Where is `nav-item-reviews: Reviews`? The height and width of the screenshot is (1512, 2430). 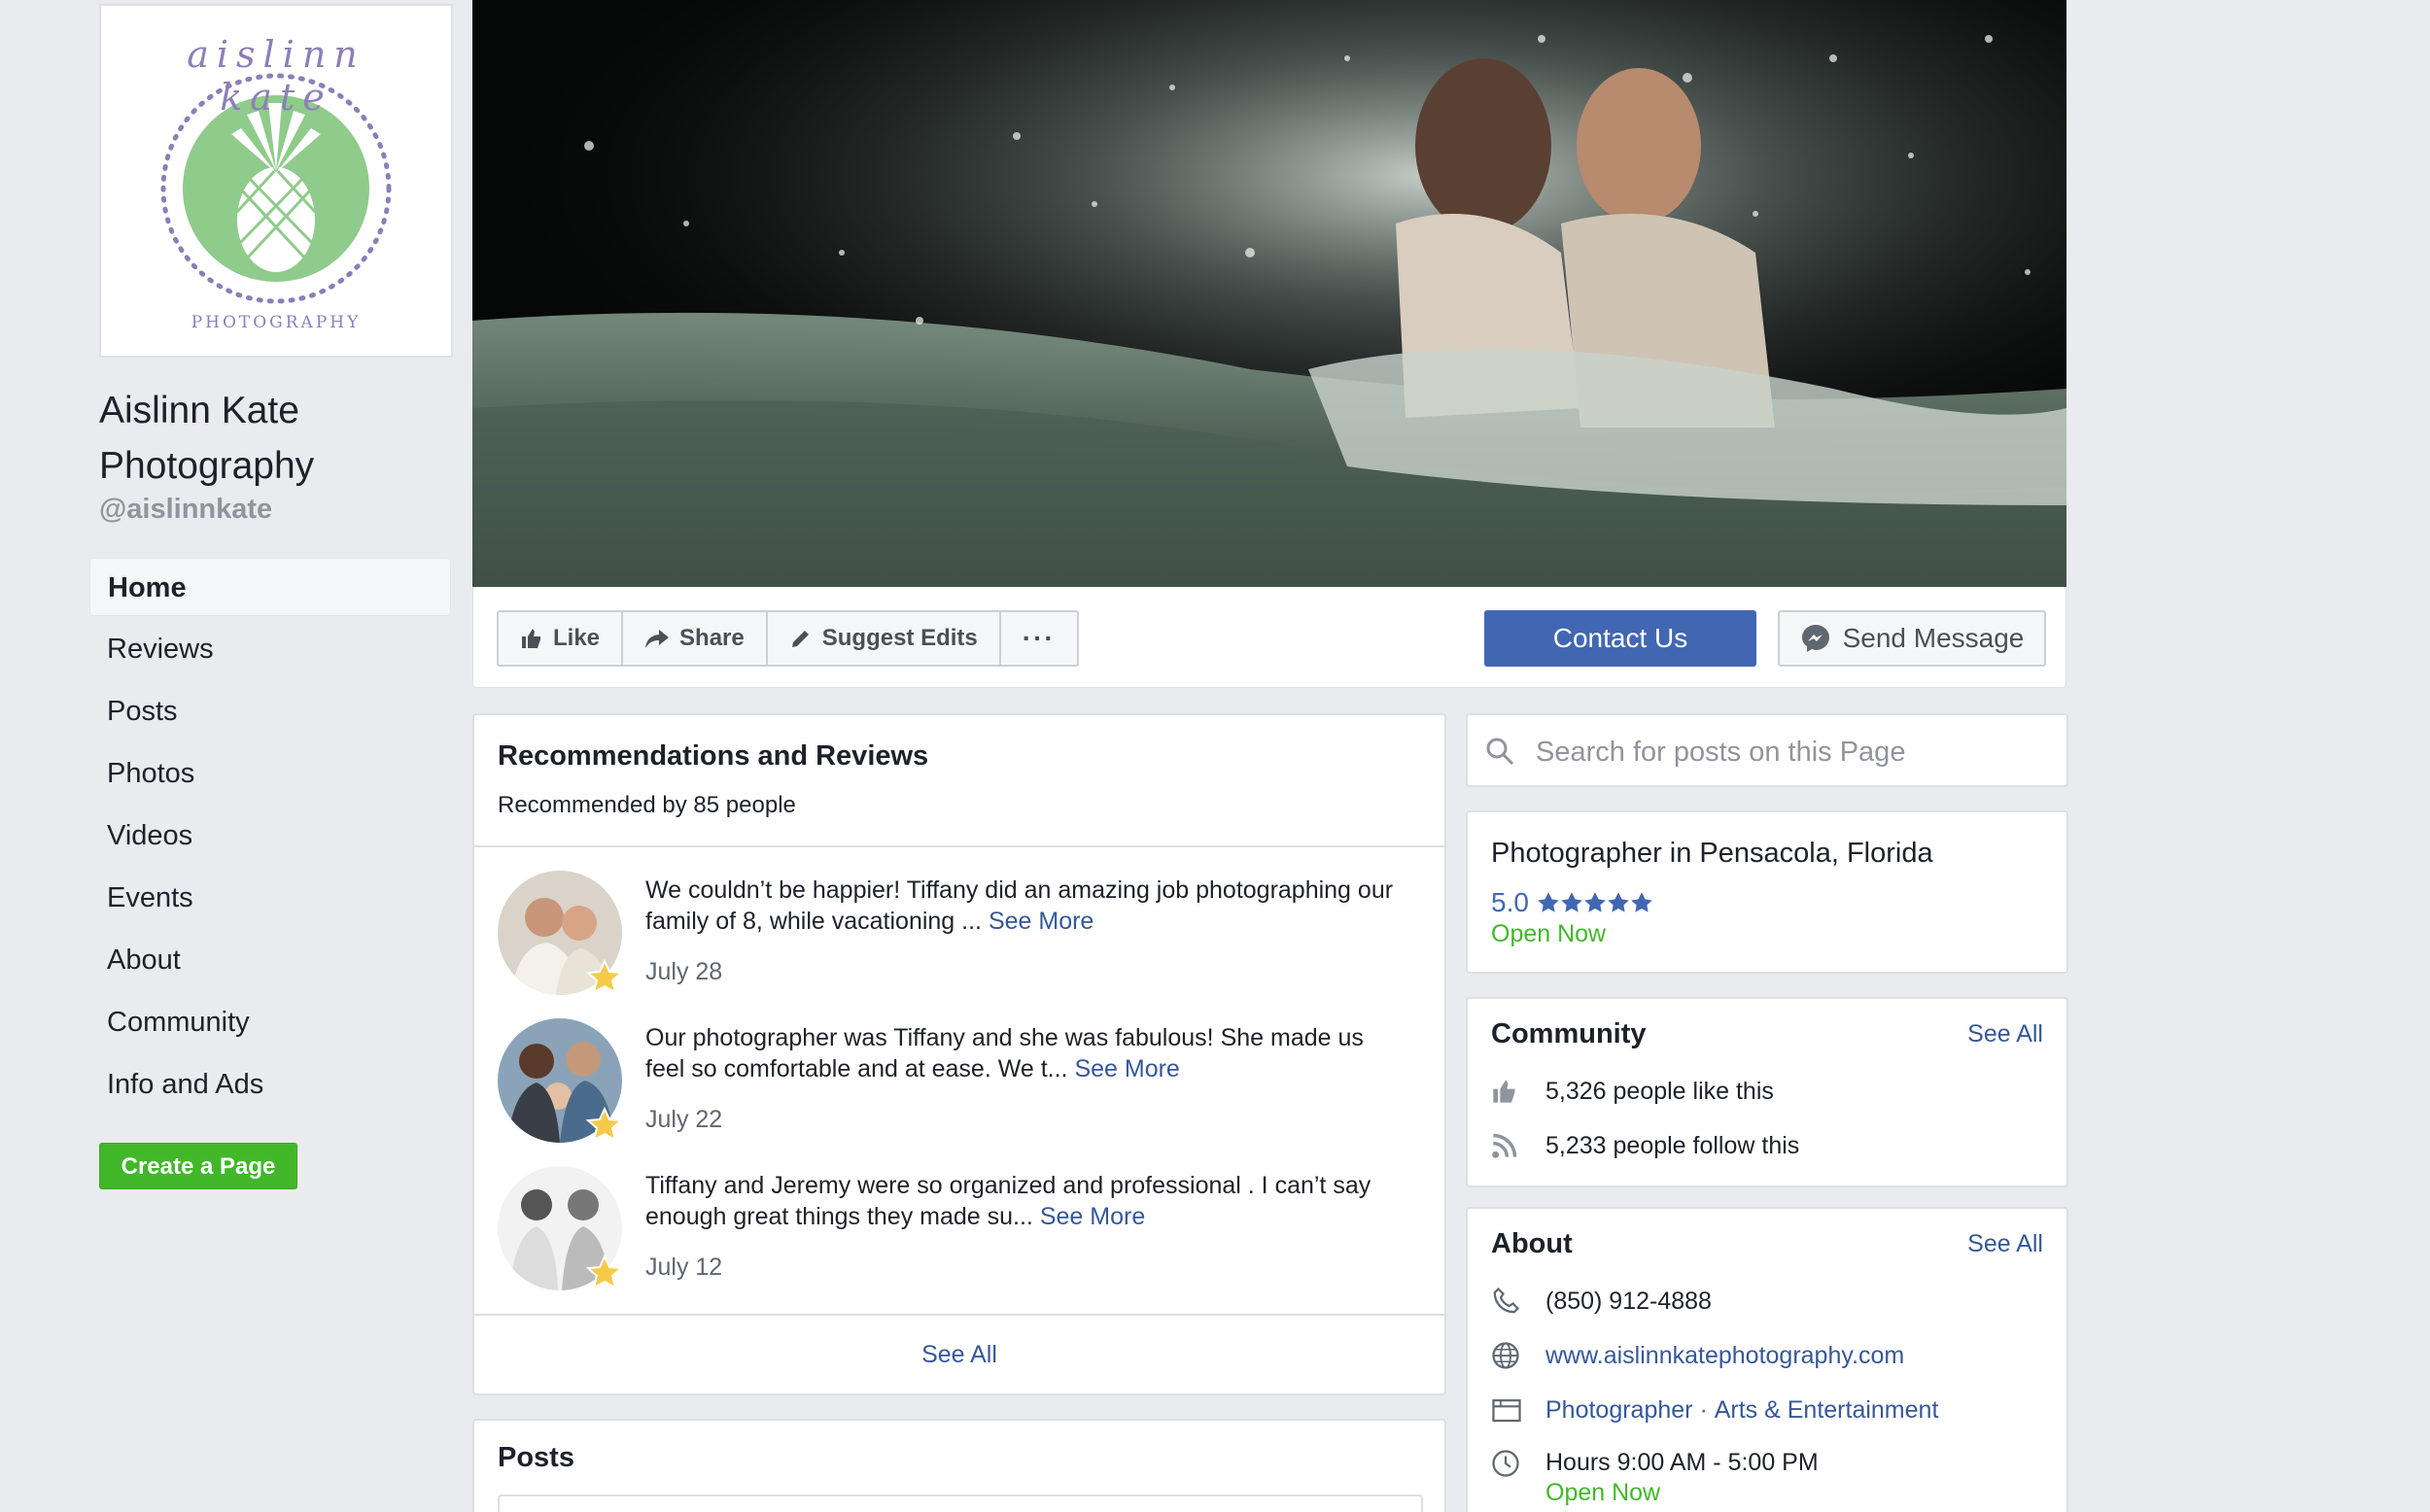 nav-item-reviews: Reviews is located at coordinates (270, 649).